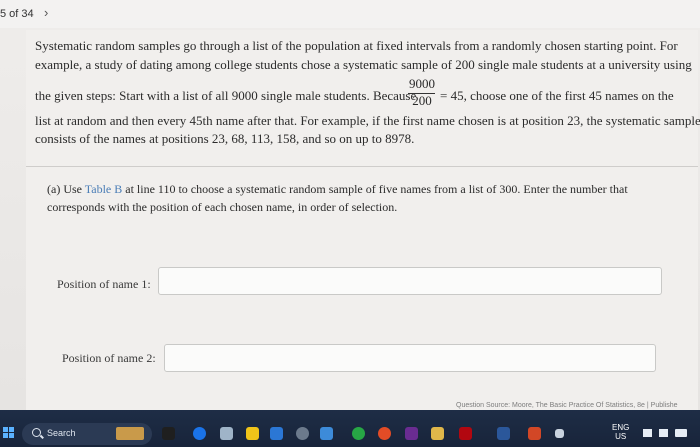 This screenshot has height=447, width=700. I want to click on netflix-icon, so click(465, 433).